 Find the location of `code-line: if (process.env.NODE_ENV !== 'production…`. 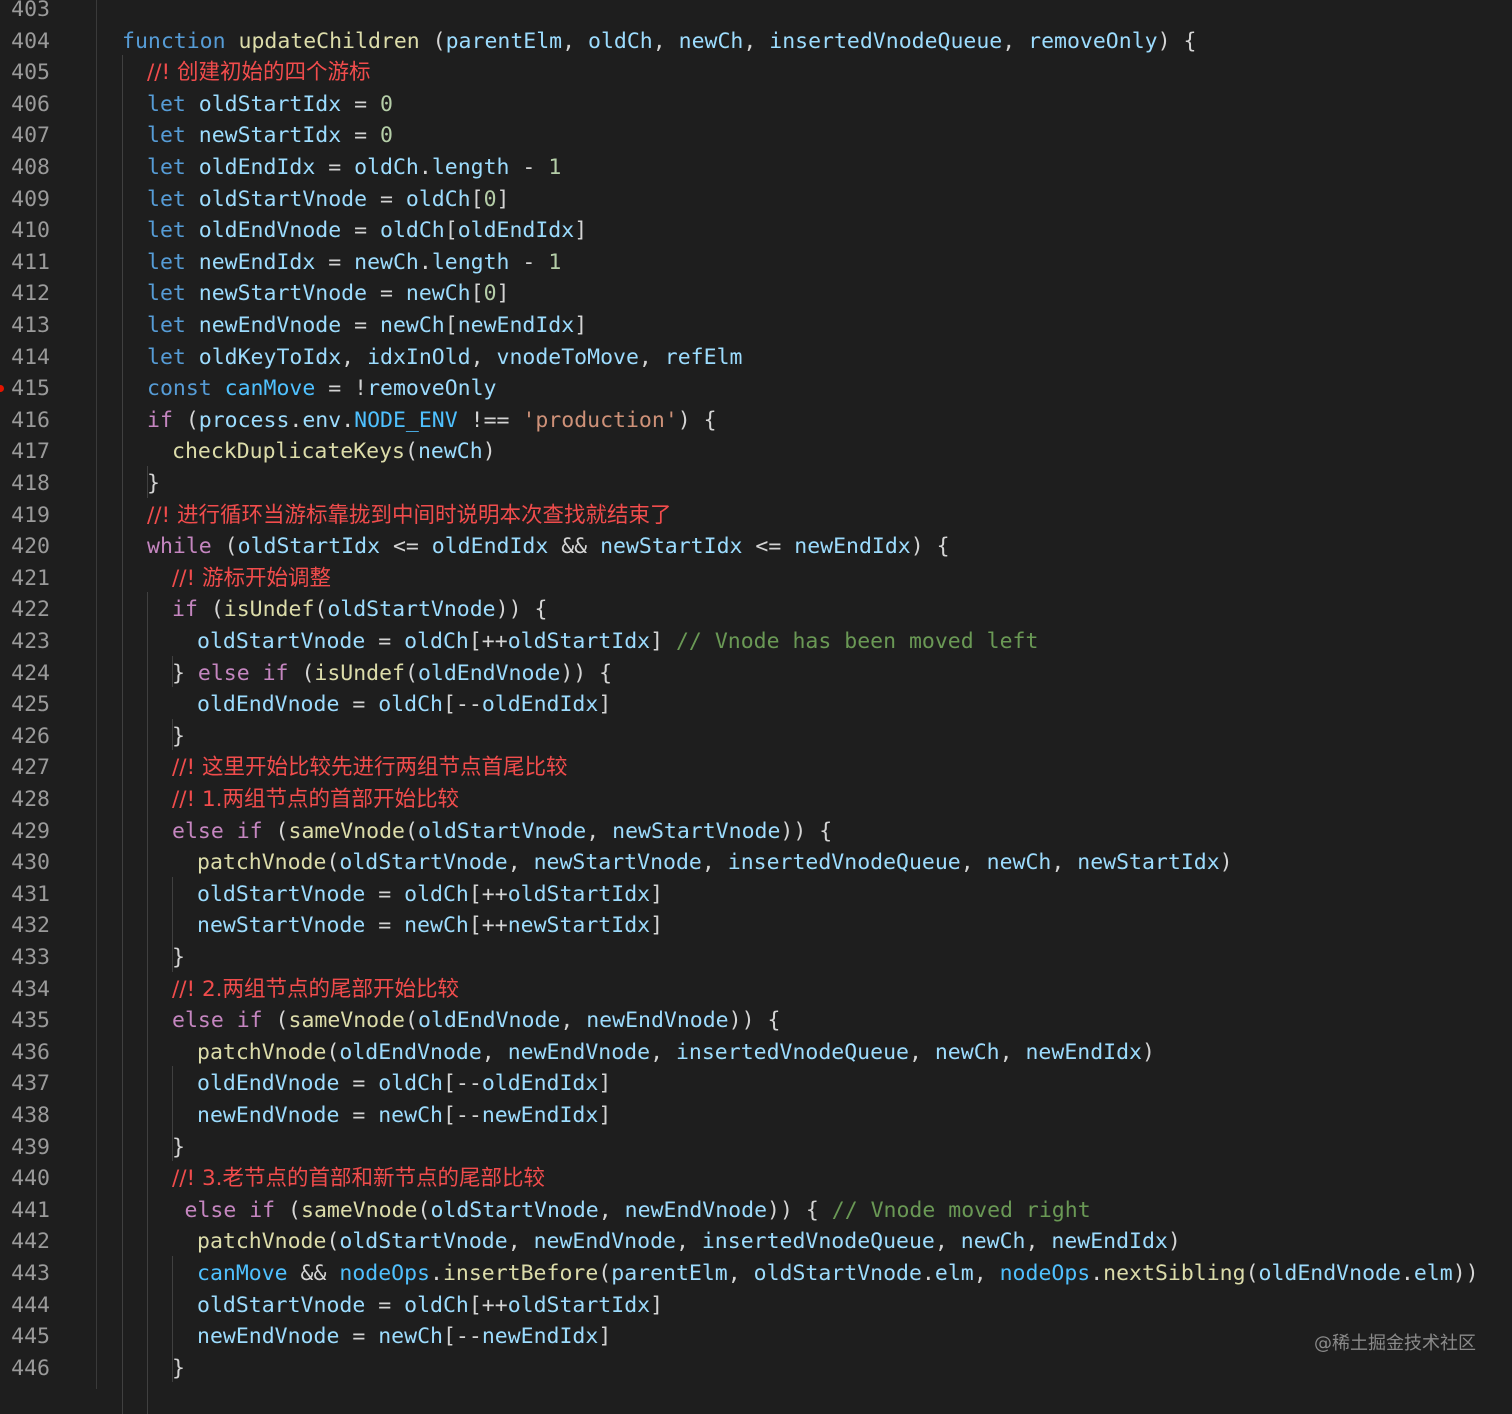

code-line: if (process.env.NODE_ENV !== 'production… is located at coordinates (432, 421).